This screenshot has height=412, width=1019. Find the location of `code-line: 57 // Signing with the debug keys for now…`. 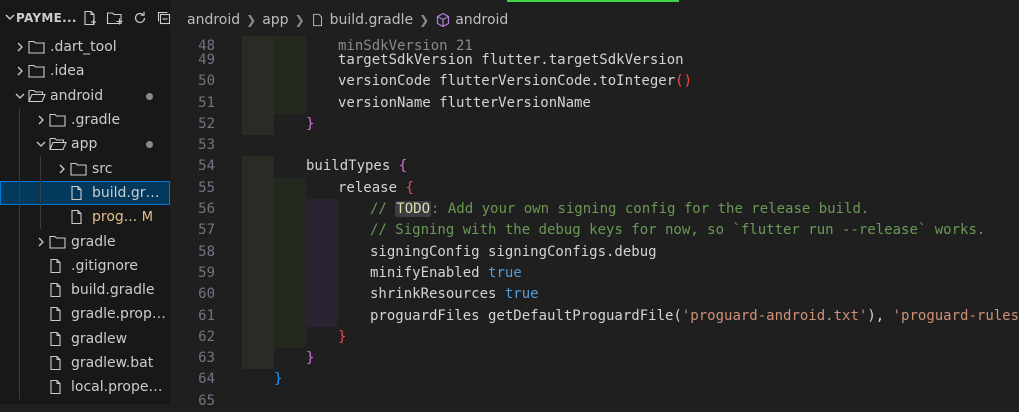

code-line: 57 // Signing with the debug keys for now… is located at coordinates (594, 231).